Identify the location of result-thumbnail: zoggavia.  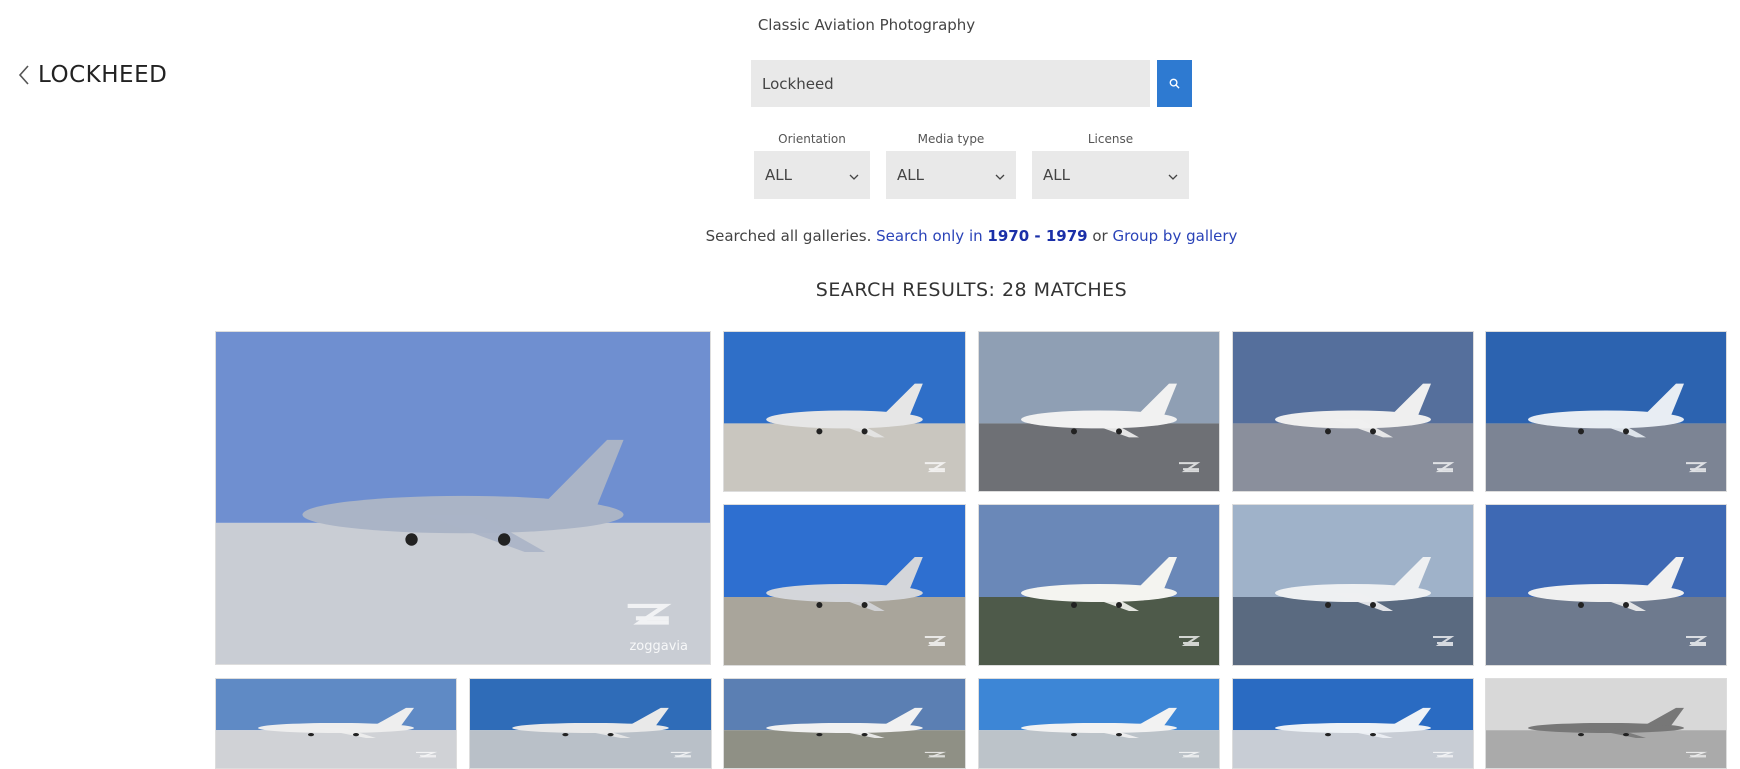
(463, 498).